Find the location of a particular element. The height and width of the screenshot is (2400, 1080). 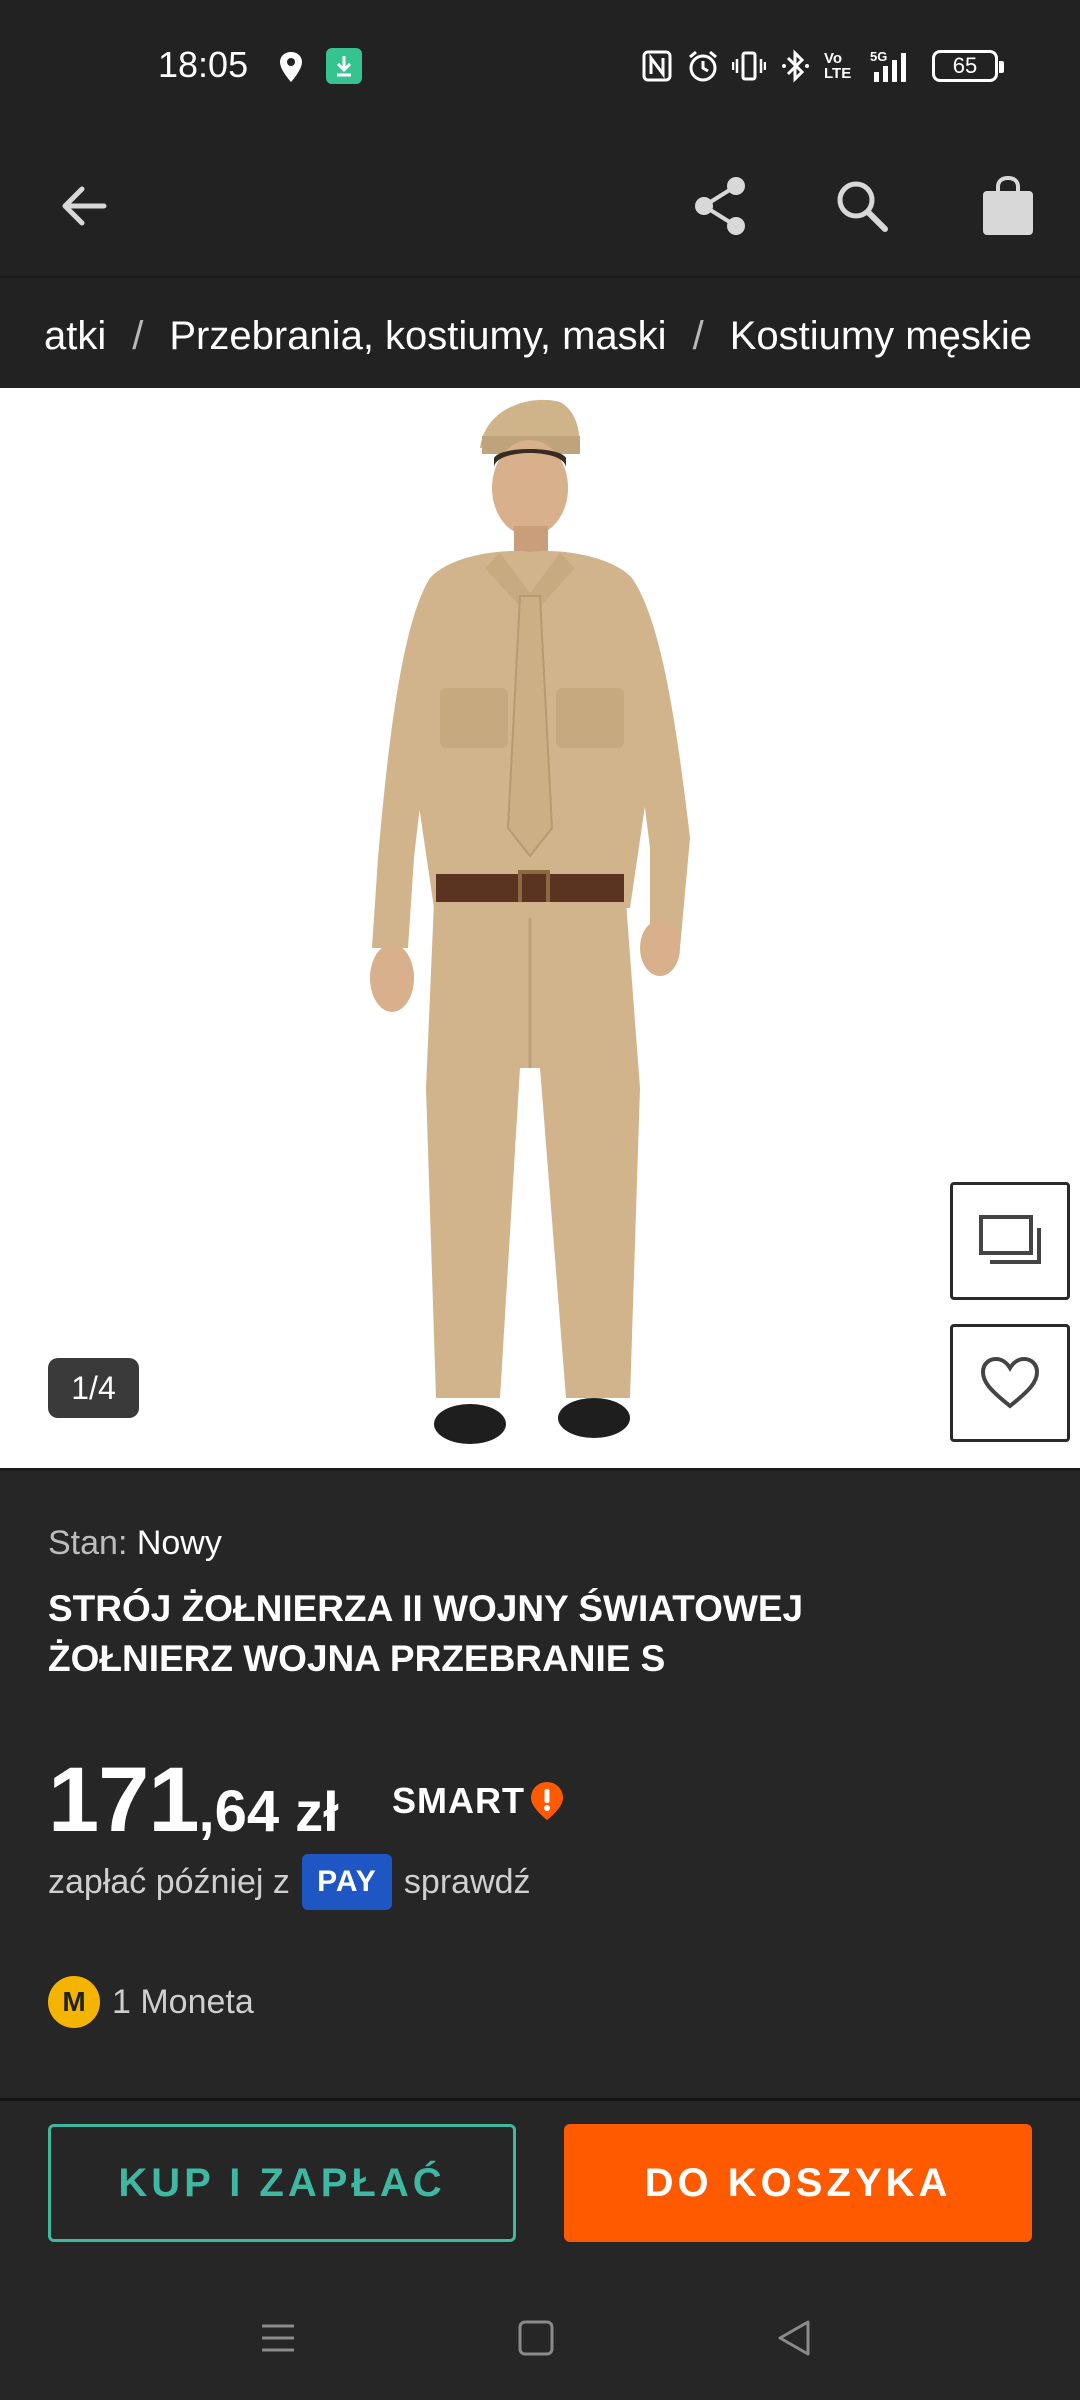

pay-later: zapłać później z PAY sprawdź is located at coordinates (289, 1882).